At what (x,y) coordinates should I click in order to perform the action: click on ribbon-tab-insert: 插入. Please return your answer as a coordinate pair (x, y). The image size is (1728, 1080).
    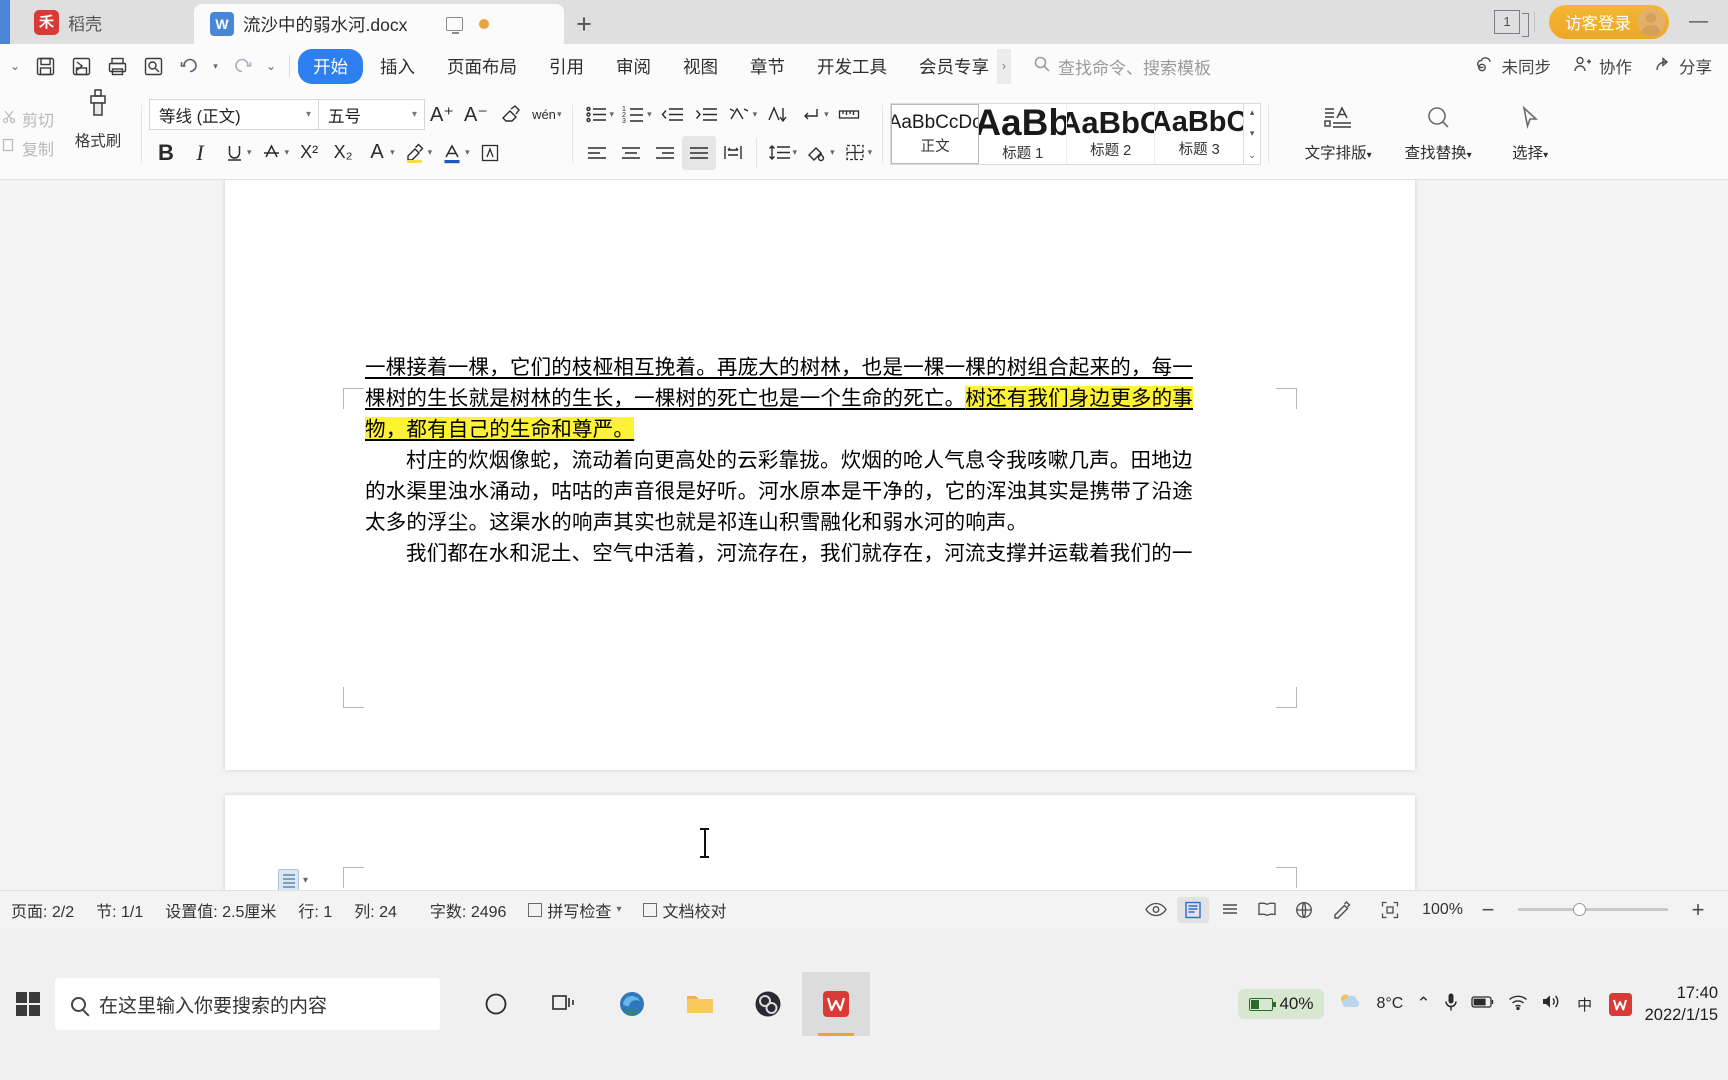
    Looking at the image, I should click on (397, 66).